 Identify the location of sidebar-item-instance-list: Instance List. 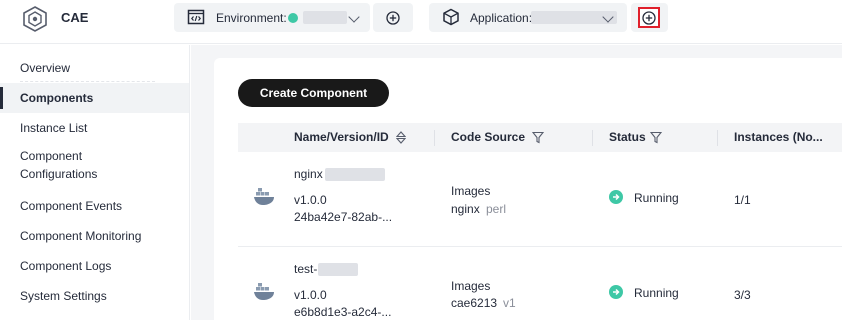
(94, 128).